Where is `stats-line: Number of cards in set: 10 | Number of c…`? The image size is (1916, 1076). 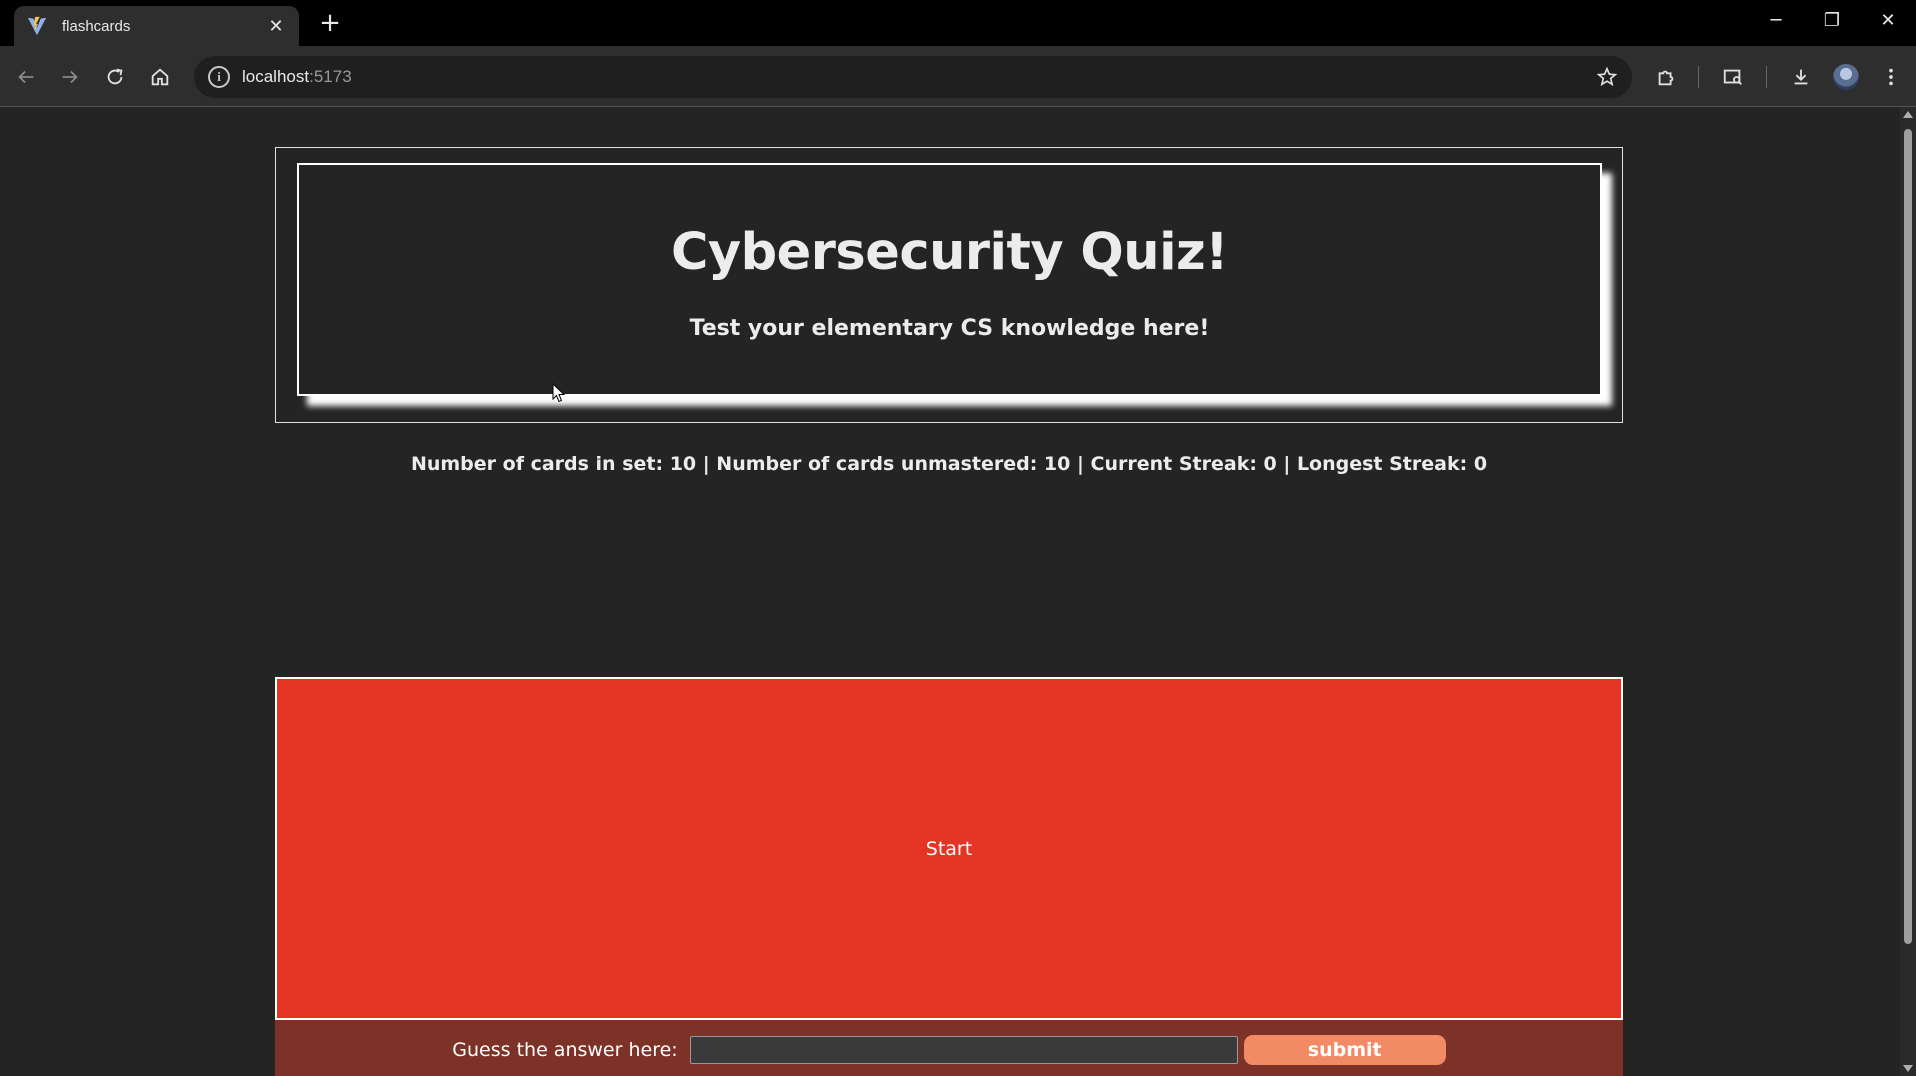 stats-line: Number of cards in set: 10 | Number of c… is located at coordinates (949, 464).